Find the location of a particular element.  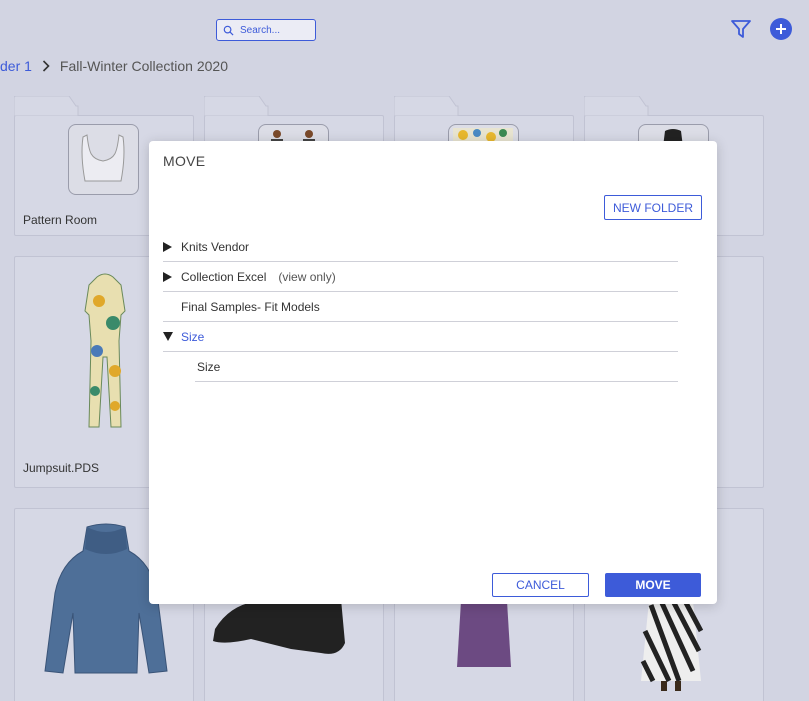

cancel-button: CANCEL is located at coordinates (540, 585).